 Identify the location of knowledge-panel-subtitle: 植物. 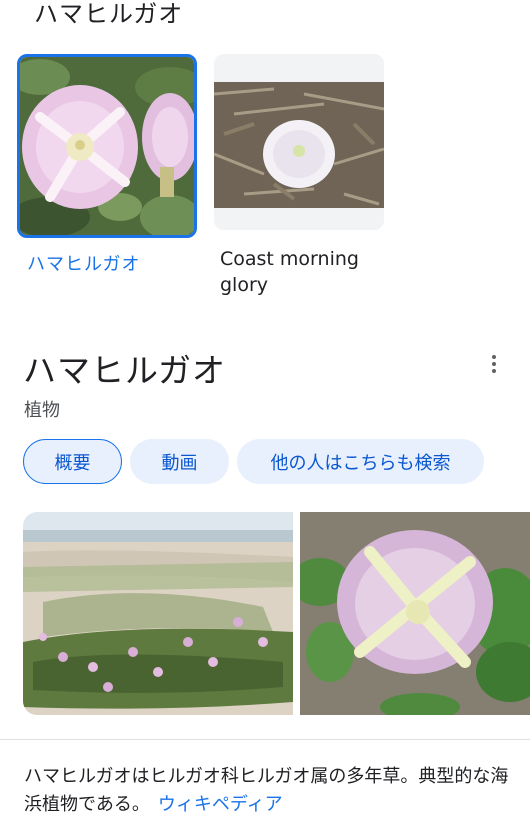
(42, 410).